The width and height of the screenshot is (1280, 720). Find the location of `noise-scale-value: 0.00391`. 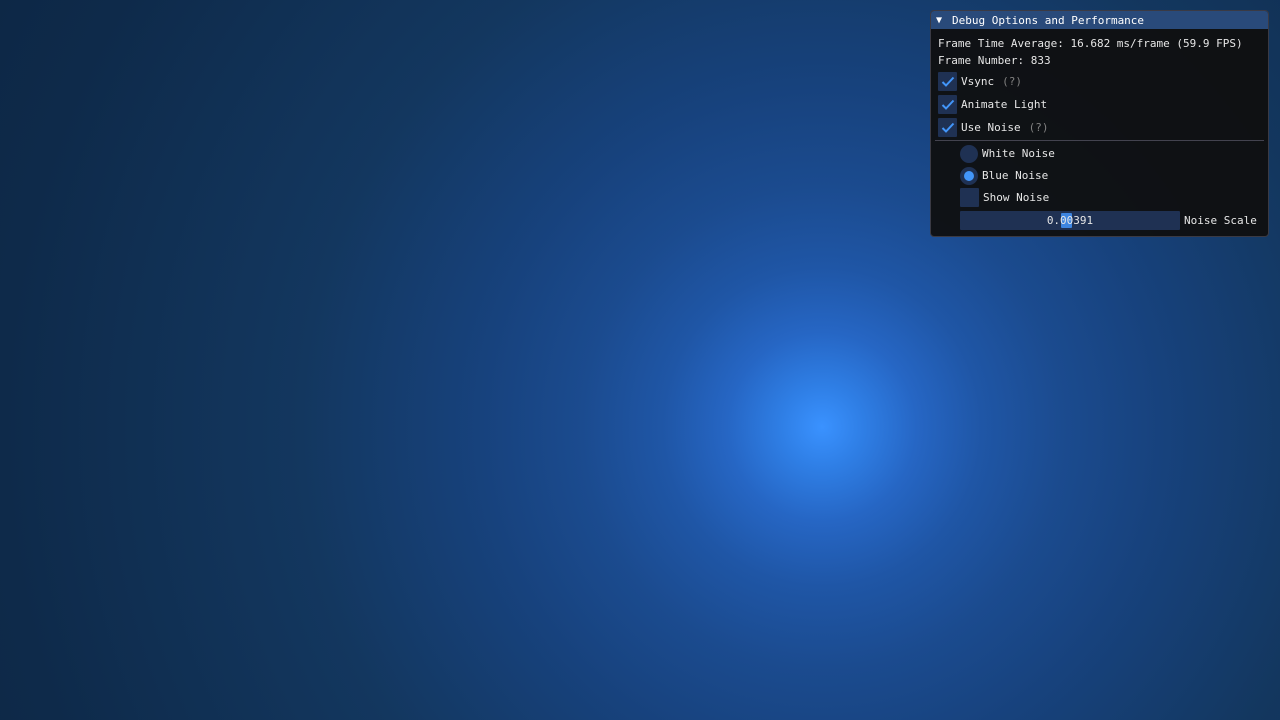

noise-scale-value: 0.00391 is located at coordinates (1070, 220).